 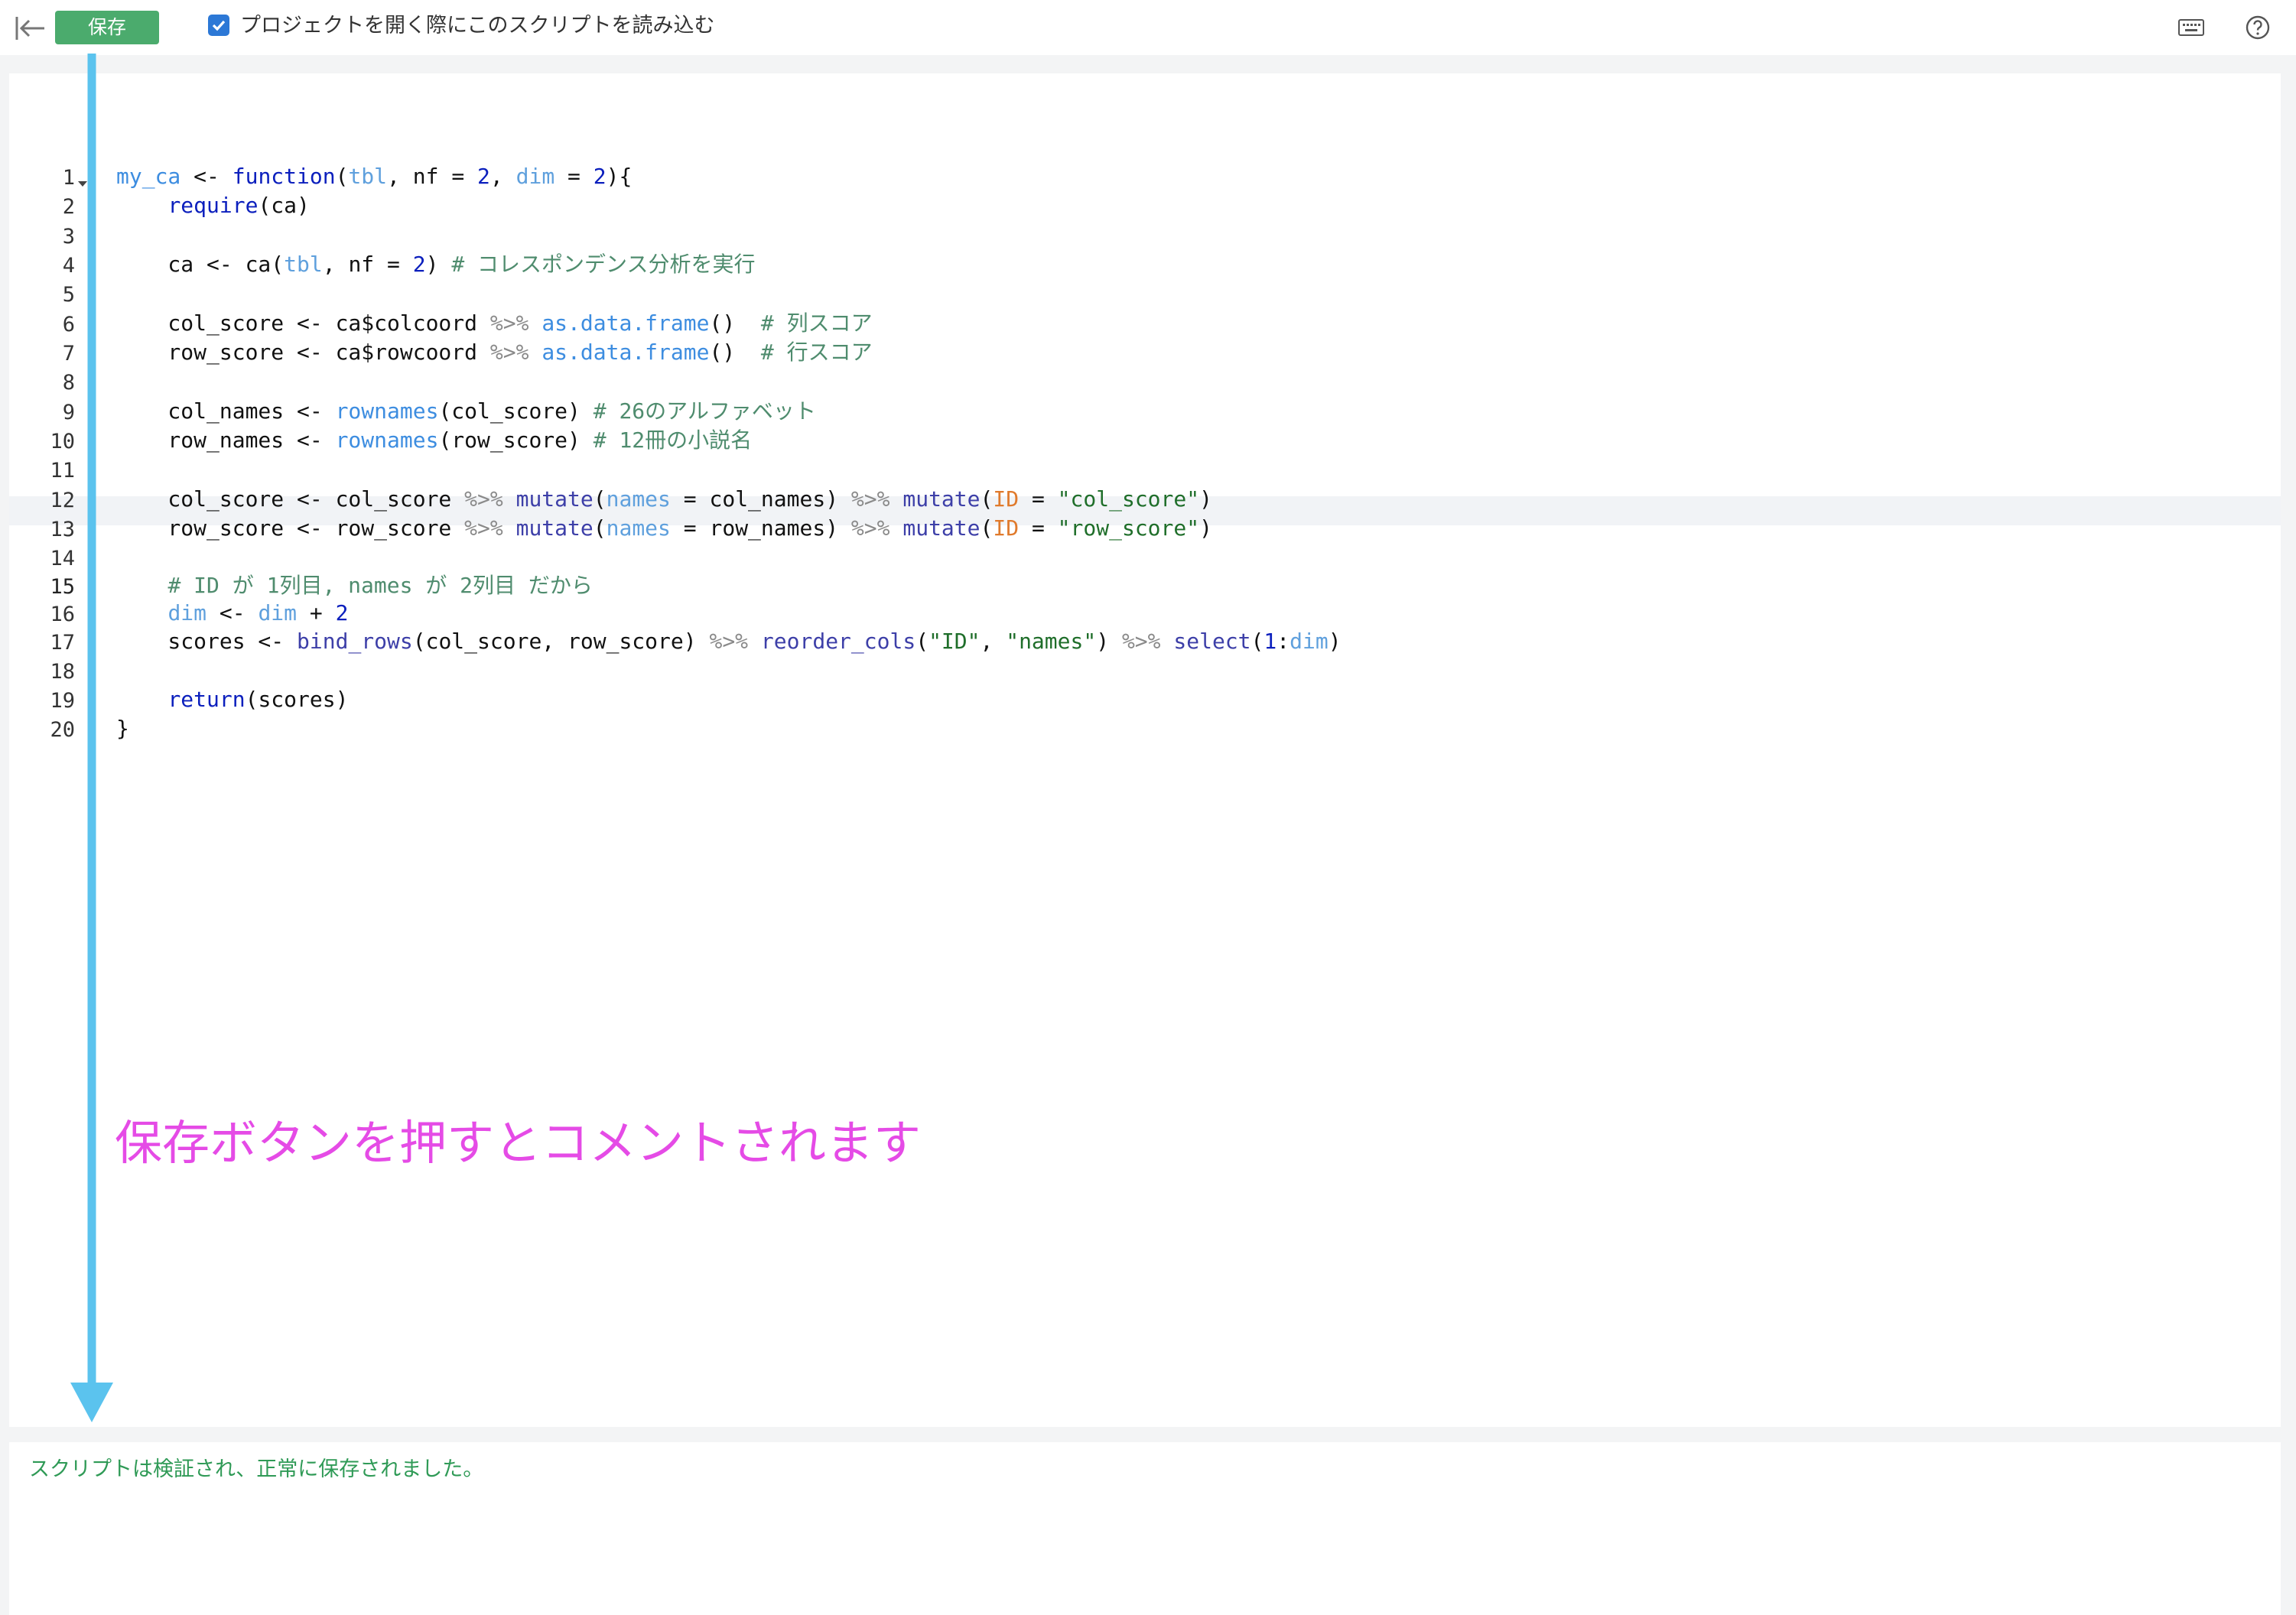 What do you see at coordinates (63, 471) in the screenshot?
I see `line-number: 11` at bounding box center [63, 471].